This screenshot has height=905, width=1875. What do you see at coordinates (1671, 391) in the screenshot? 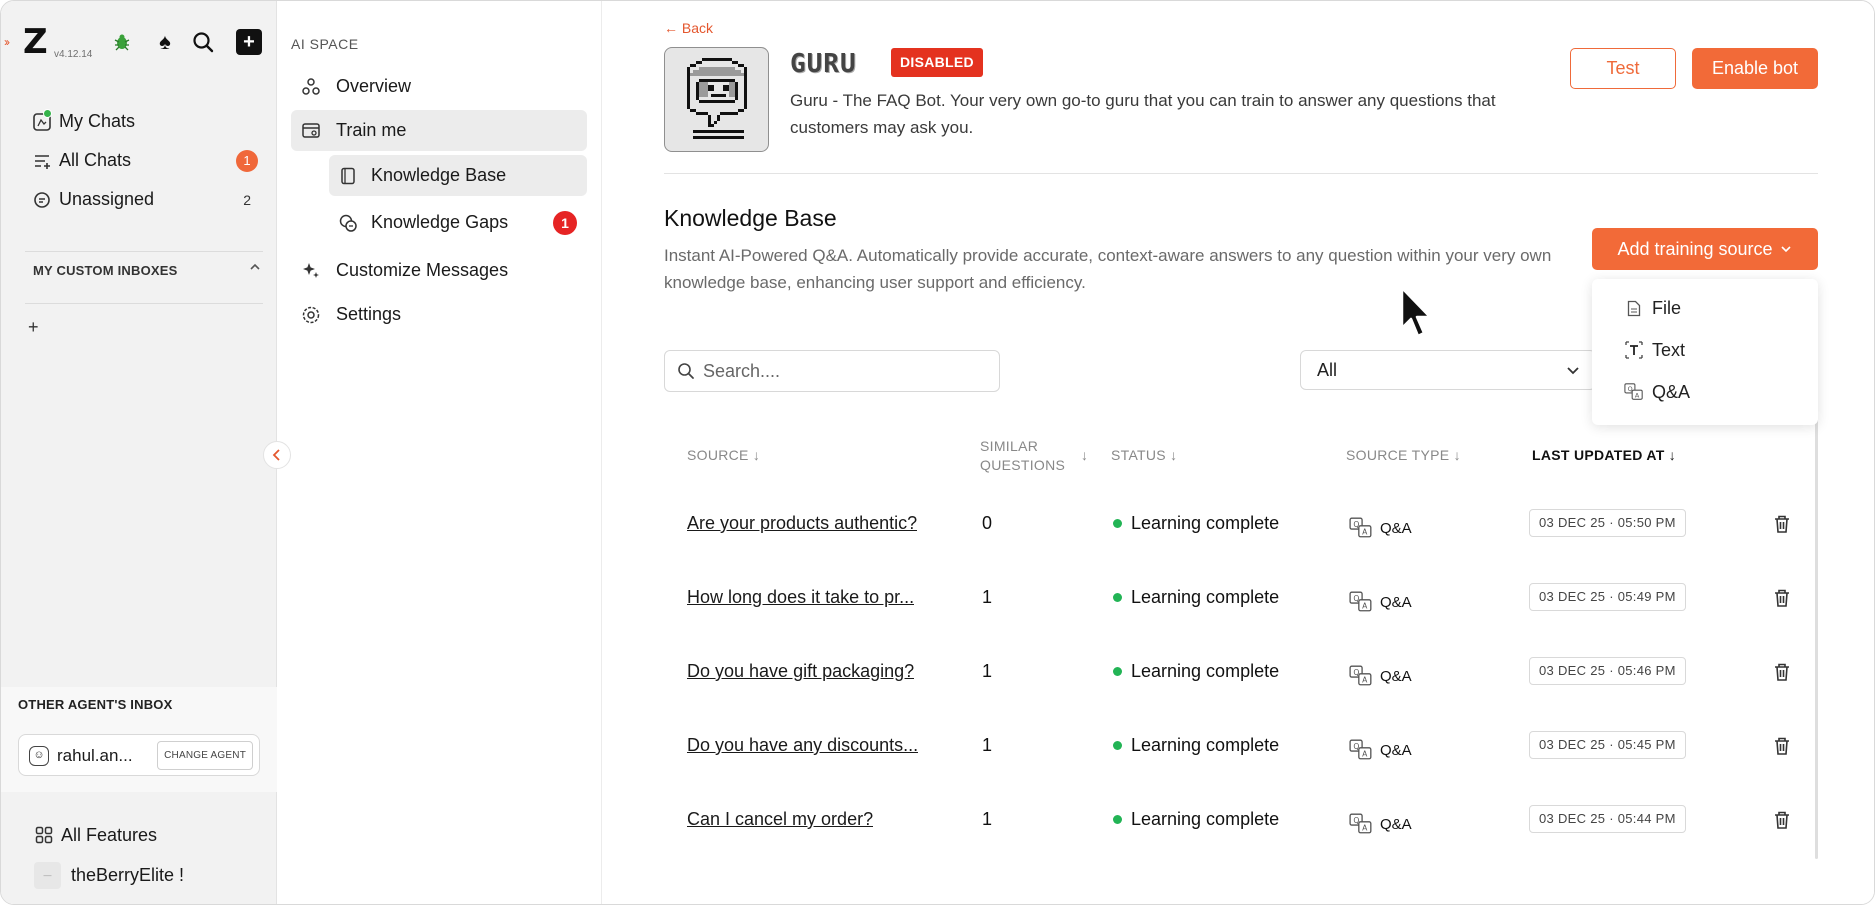
I see `menu-item-label: Q&A` at bounding box center [1671, 391].